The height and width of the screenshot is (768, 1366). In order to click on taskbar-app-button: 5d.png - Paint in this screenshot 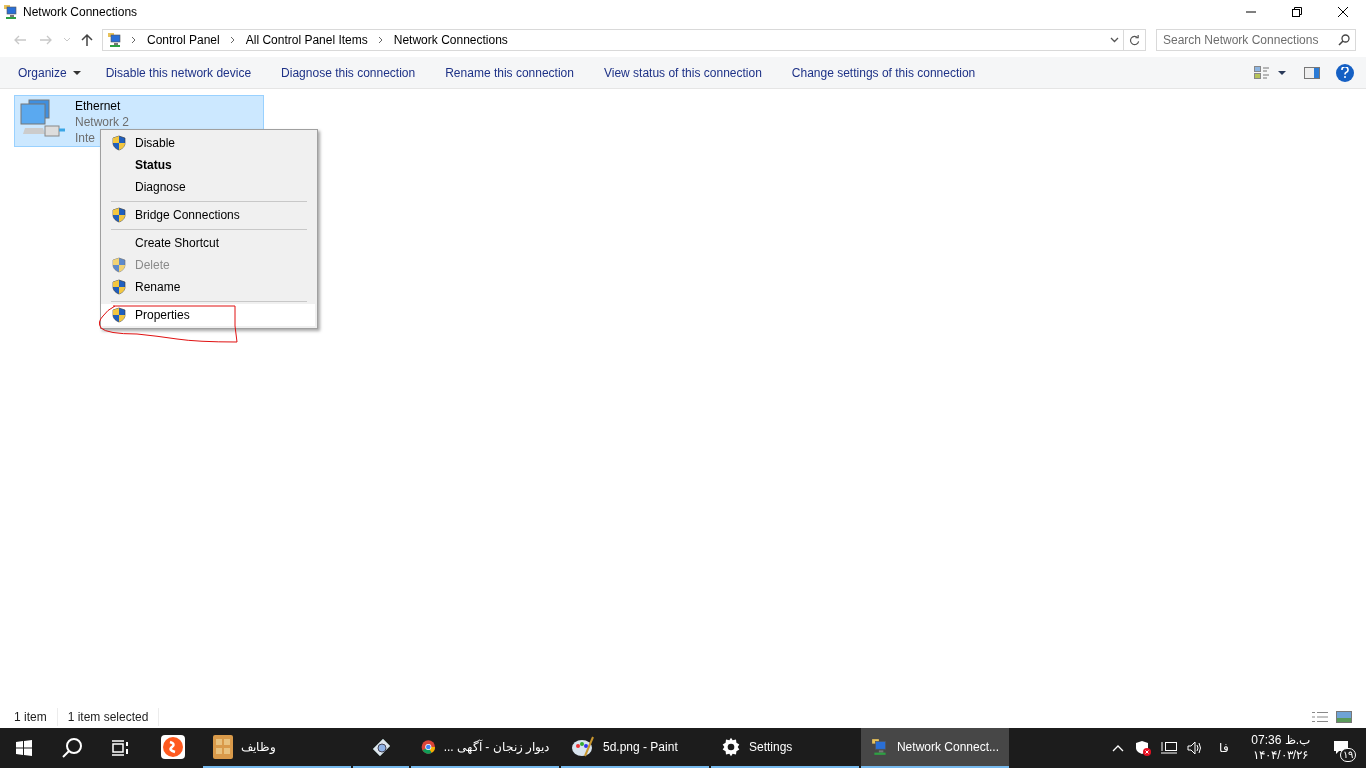, I will do `click(635, 748)`.